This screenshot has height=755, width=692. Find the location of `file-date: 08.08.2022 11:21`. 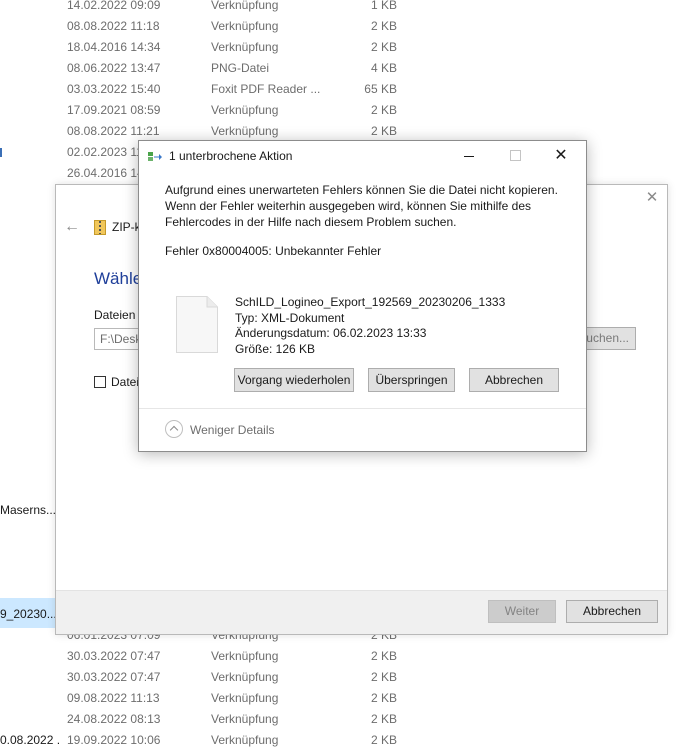

file-date: 08.08.2022 11:21 is located at coordinates (113, 131).